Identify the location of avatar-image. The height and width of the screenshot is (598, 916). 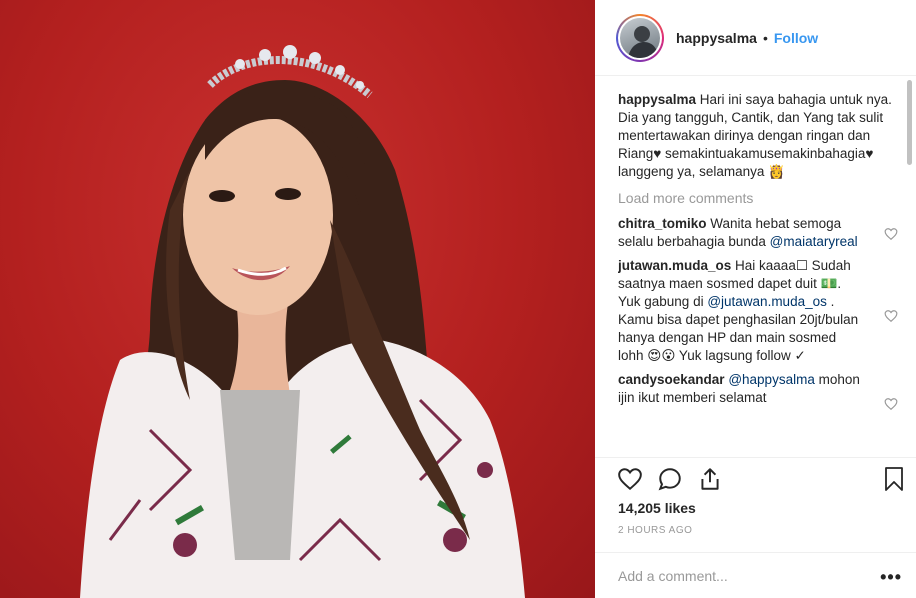
(640, 37).